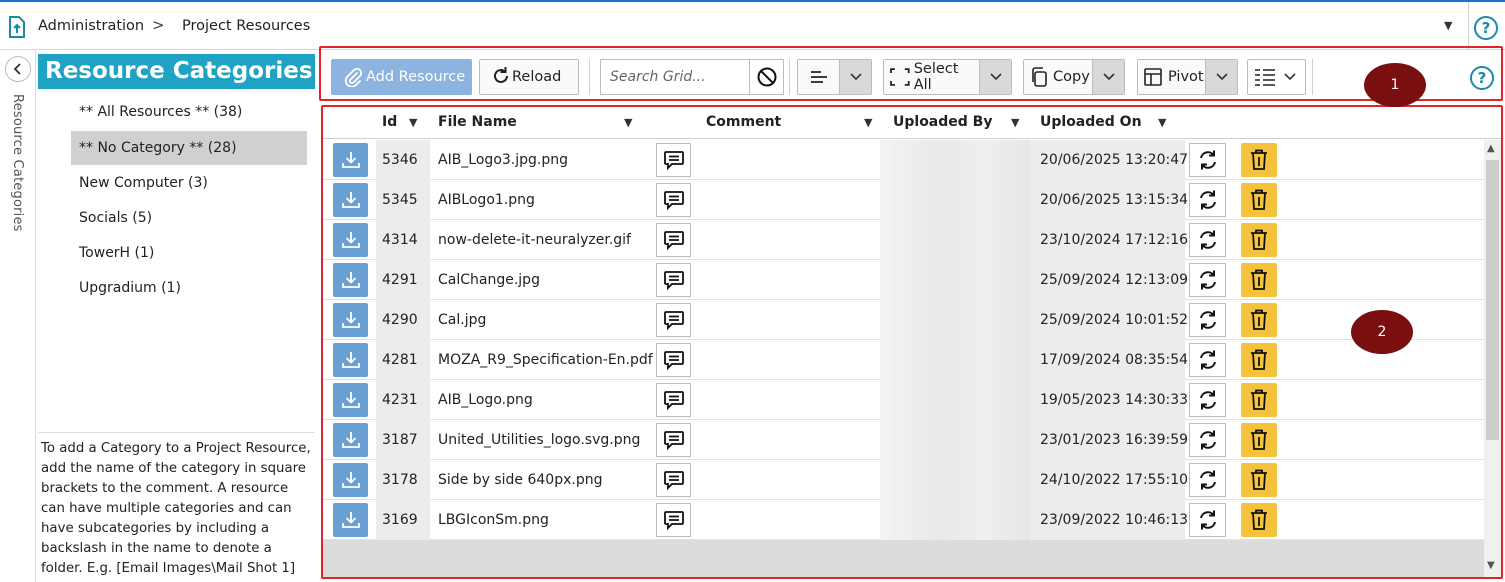 This screenshot has width=1505, height=582. What do you see at coordinates (1109, 320) in the screenshot?
I see `cell-uploaded-on: 25/09/2024 10:01:52` at bounding box center [1109, 320].